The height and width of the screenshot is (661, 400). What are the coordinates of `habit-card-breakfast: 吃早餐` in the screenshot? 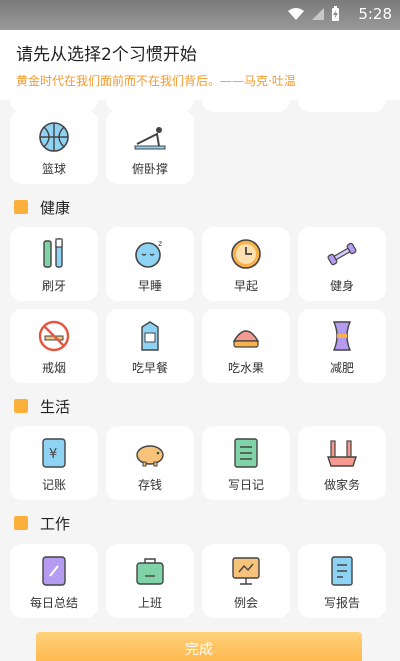 It's located at (150, 346).